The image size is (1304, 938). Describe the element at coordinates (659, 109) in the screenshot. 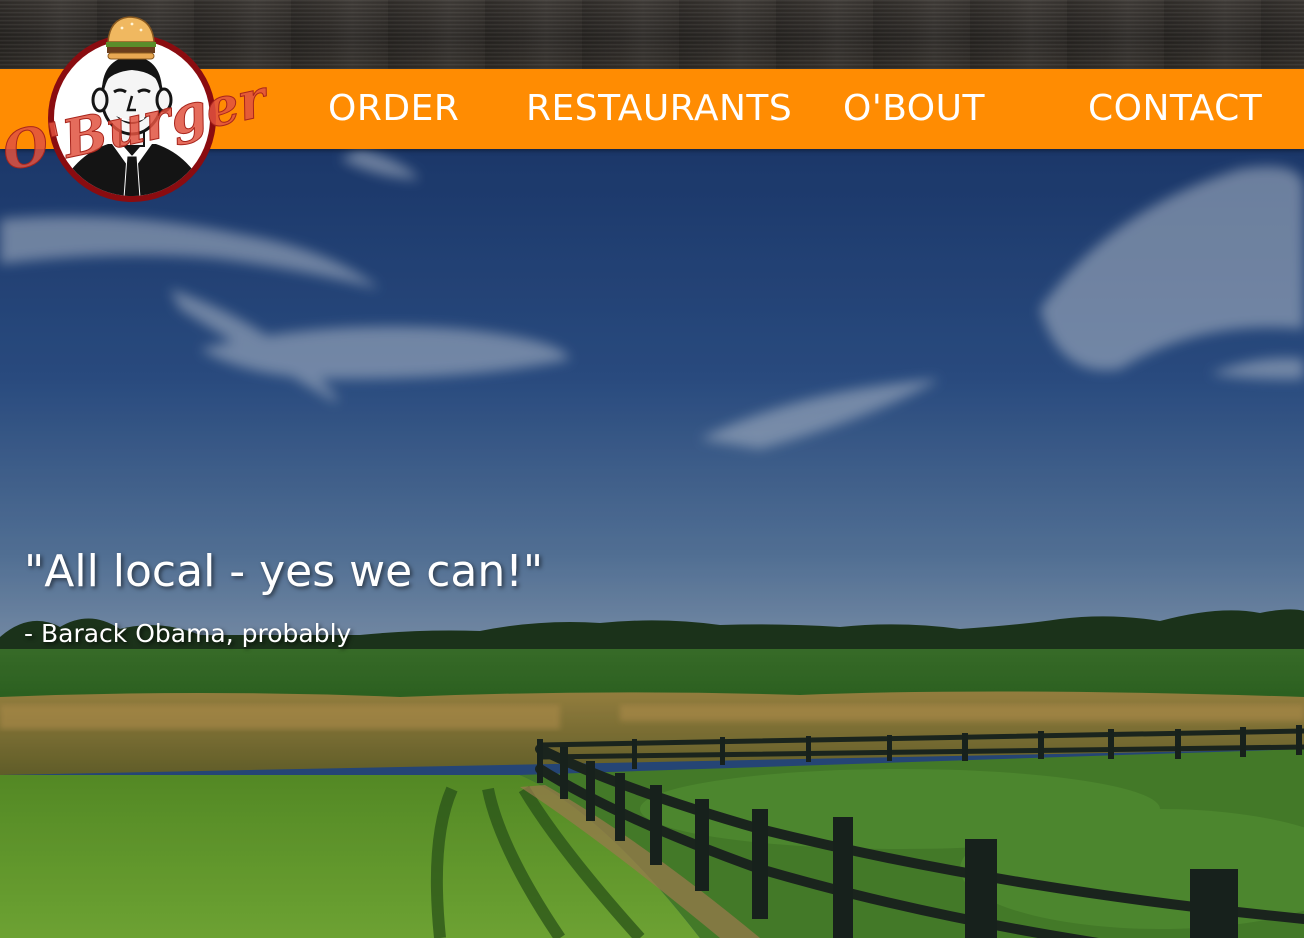

I see `nav-item-restaurants: RESTAURANTS` at that location.